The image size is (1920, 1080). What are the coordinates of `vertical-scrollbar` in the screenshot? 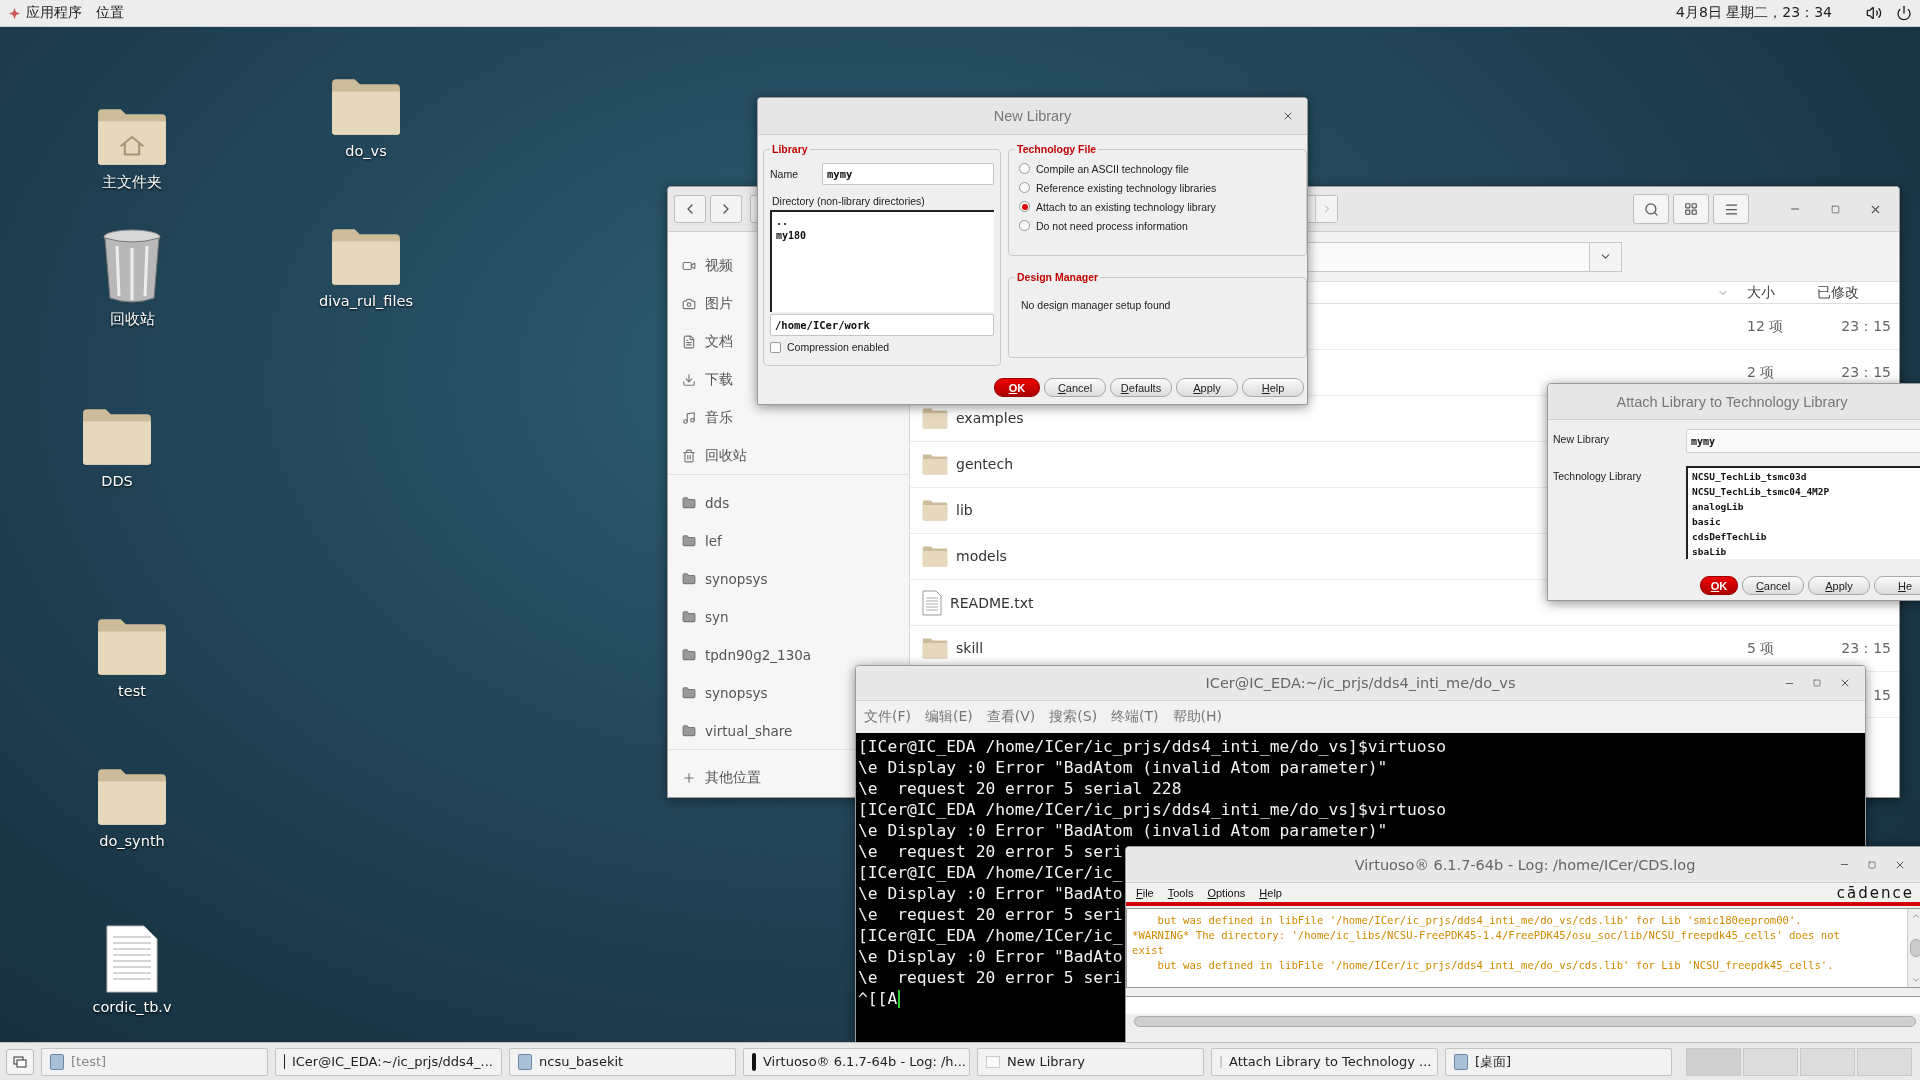 It's located at (1913, 948).